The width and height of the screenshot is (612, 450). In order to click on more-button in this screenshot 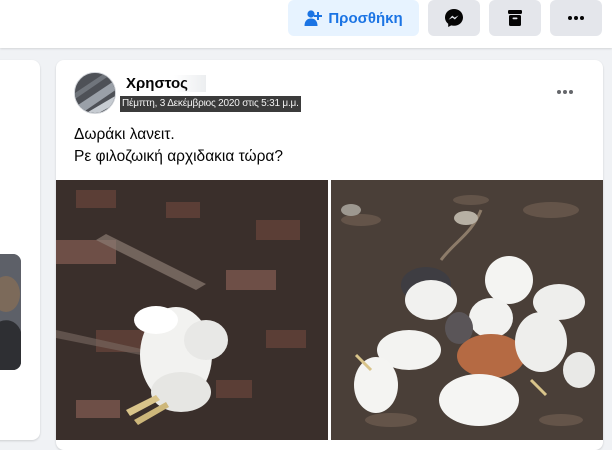, I will do `click(576, 18)`.